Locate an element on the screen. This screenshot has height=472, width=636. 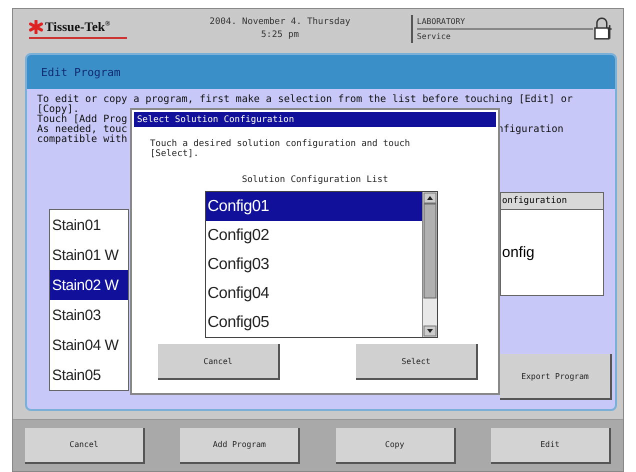
configuration-list-item: Config04 is located at coordinates (314, 293).